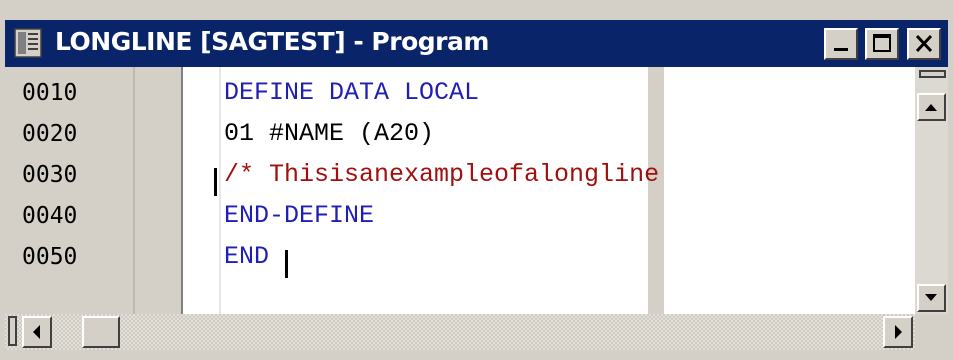 This screenshot has width=953, height=360. What do you see at coordinates (932, 74) in the screenshot?
I see `vertical-split-handle` at bounding box center [932, 74].